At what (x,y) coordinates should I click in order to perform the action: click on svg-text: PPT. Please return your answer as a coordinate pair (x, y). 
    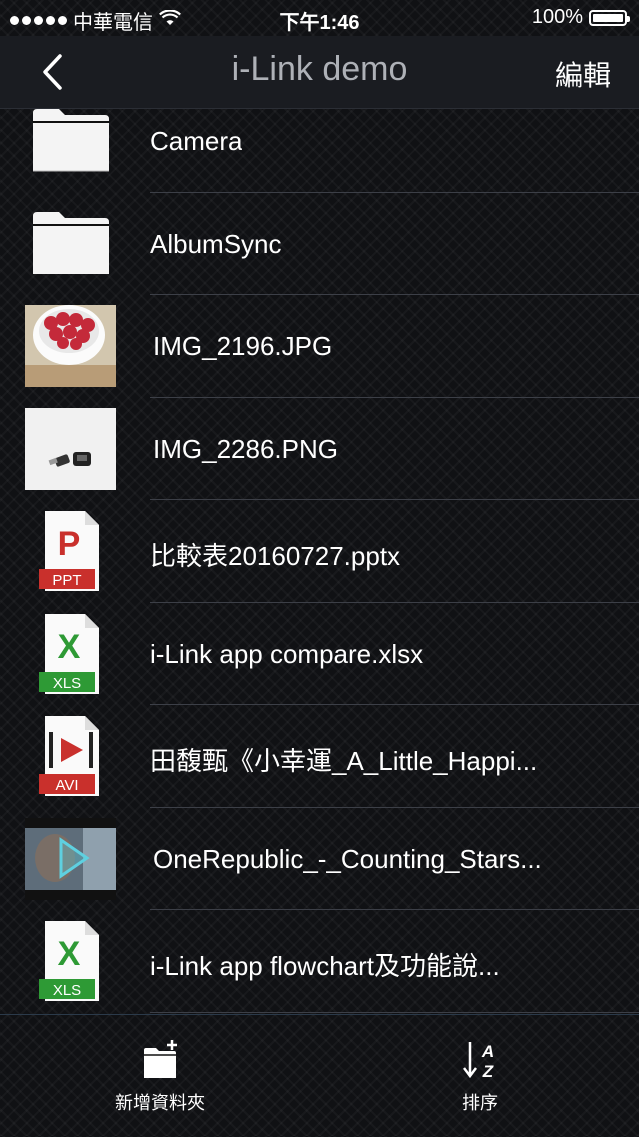
    Looking at the image, I should click on (66, 580).